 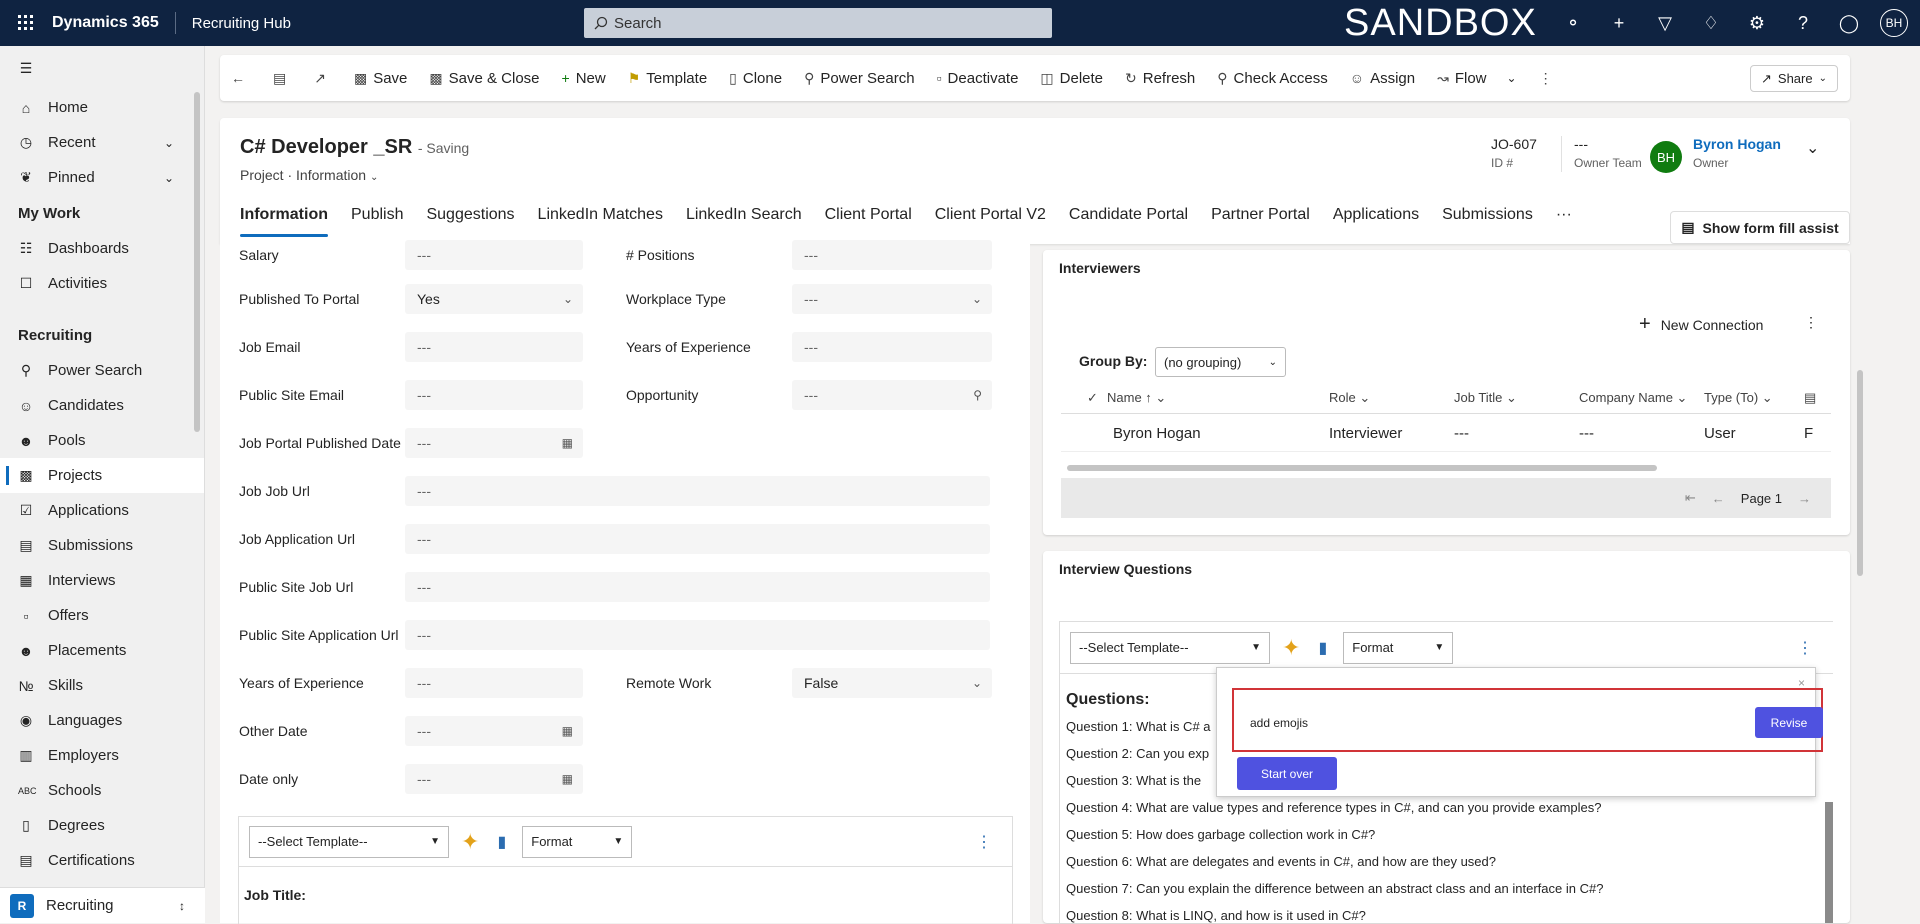 I want to click on delete-button: ◫ Delete, so click(x=1071, y=78).